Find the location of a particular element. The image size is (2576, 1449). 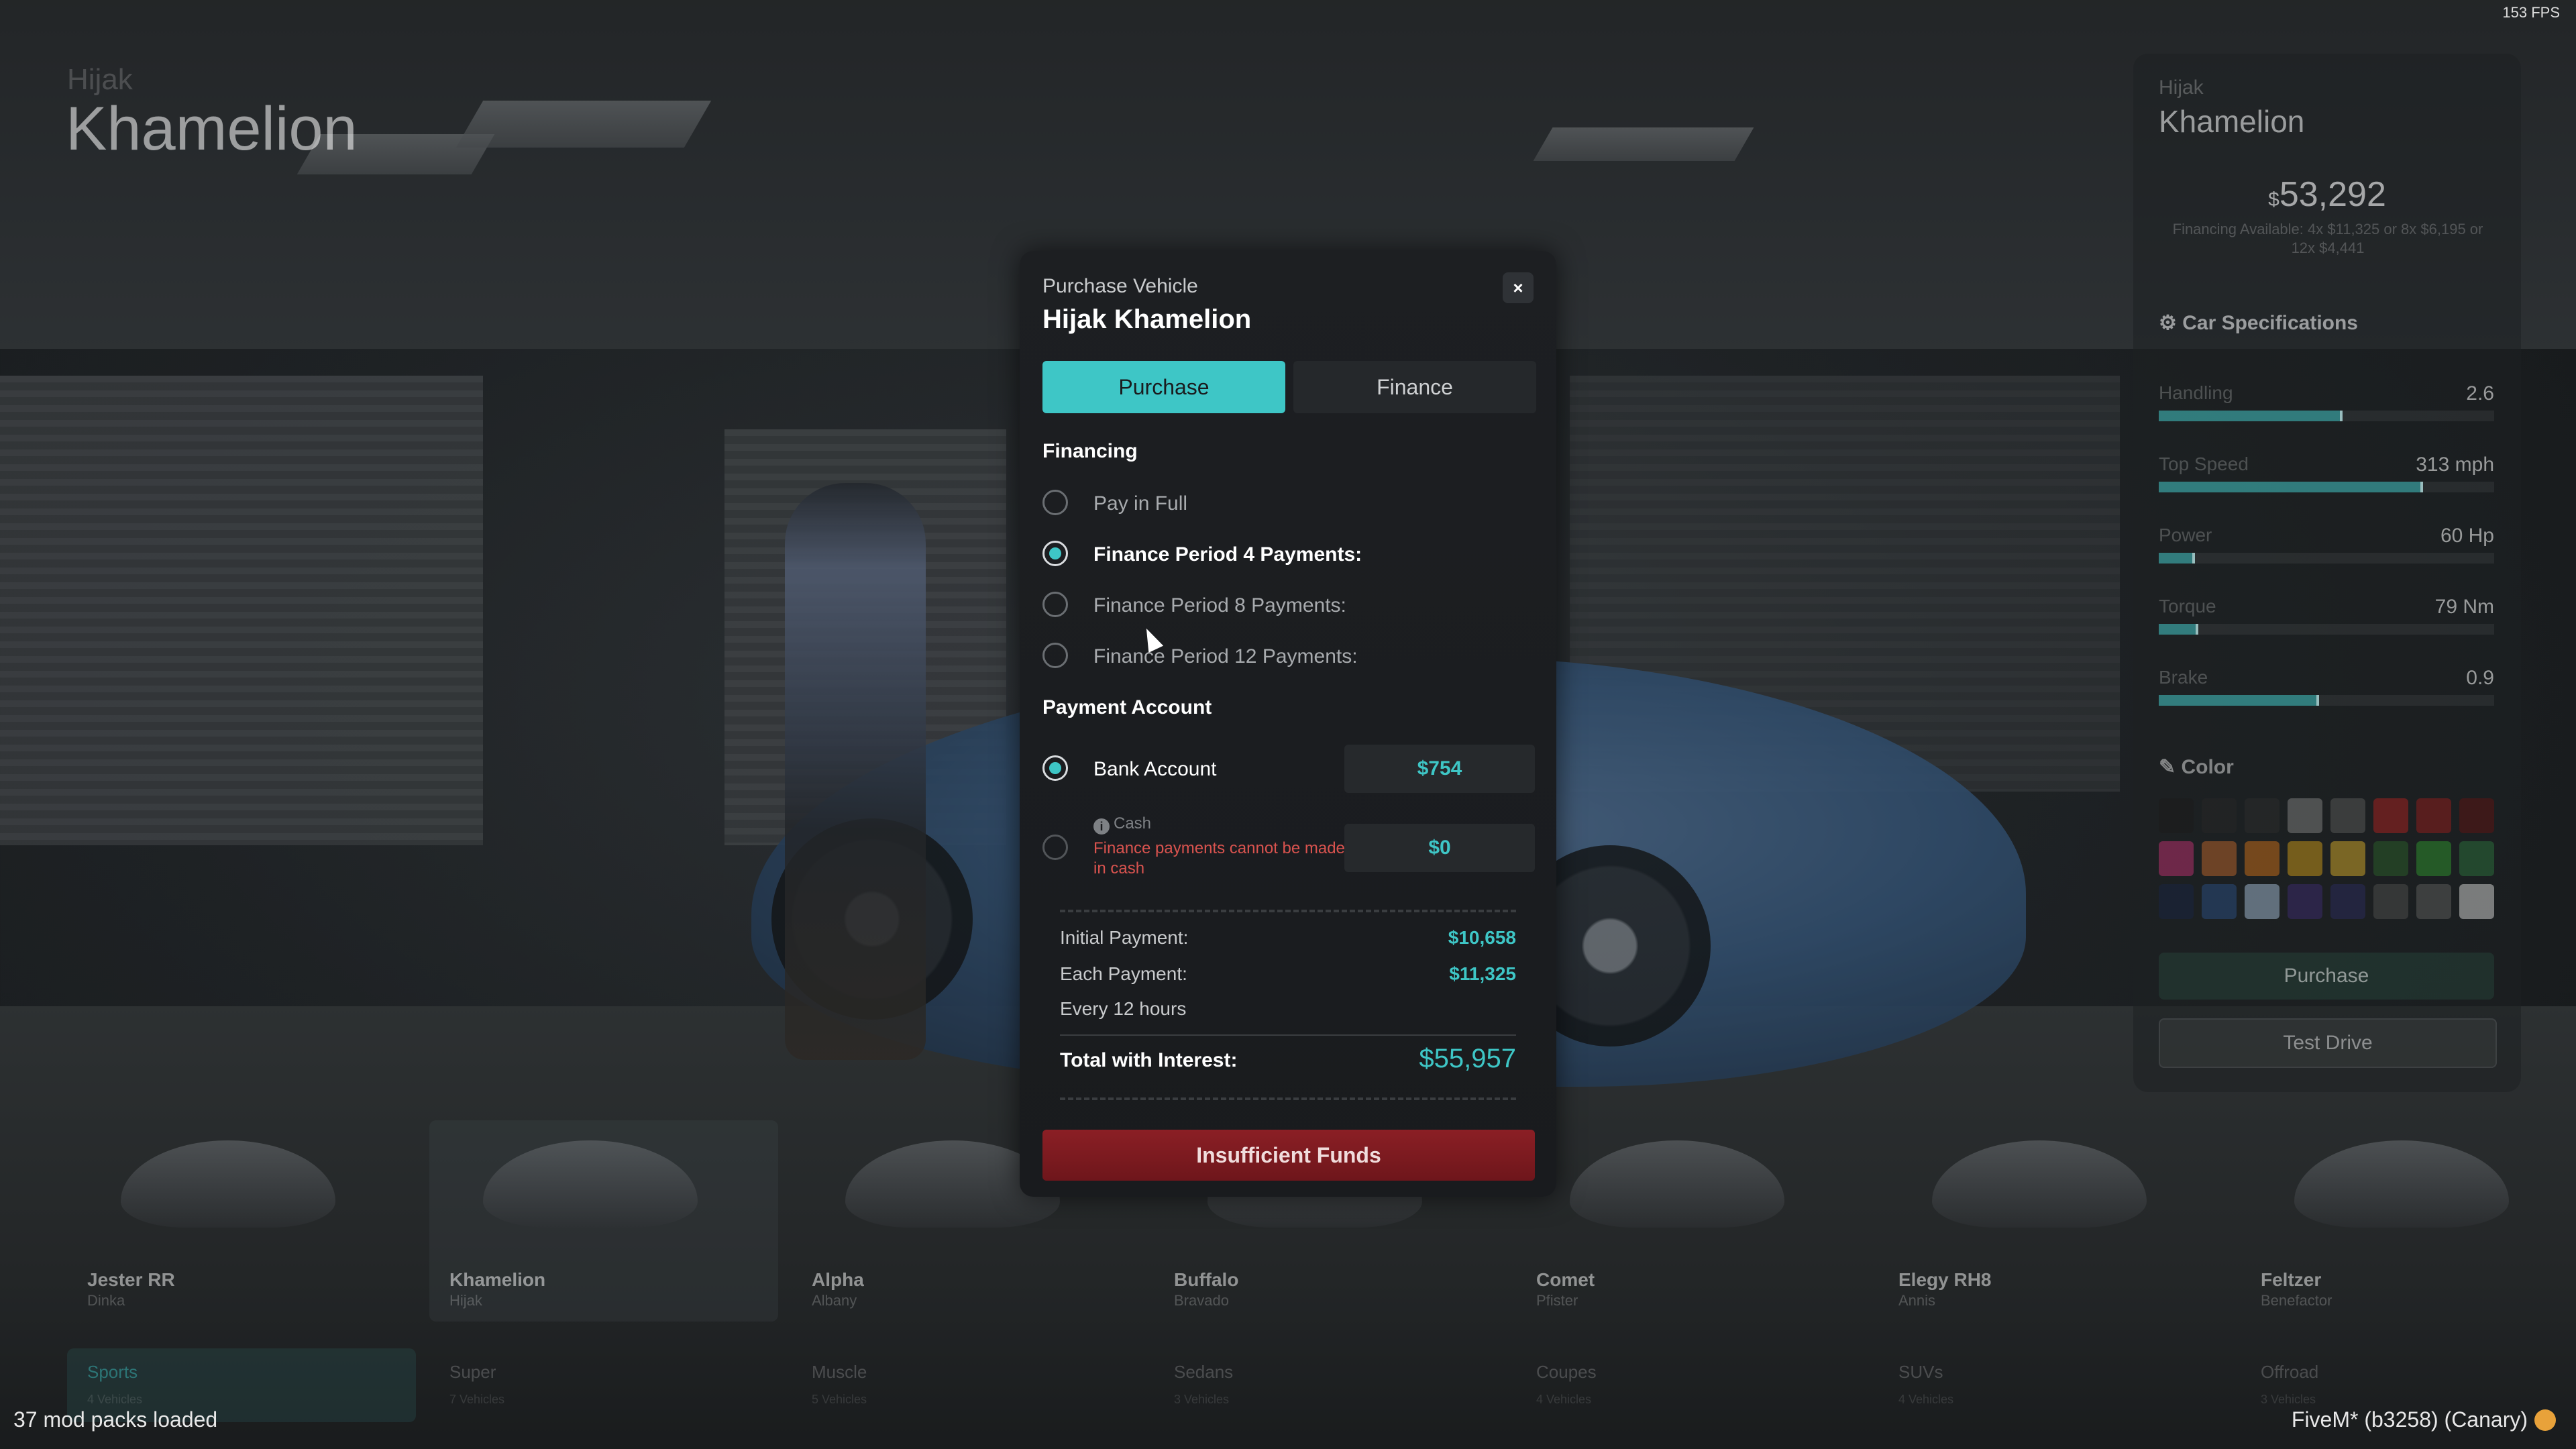

vehicle-card: Comet Pfister is located at coordinates (1690, 1221).